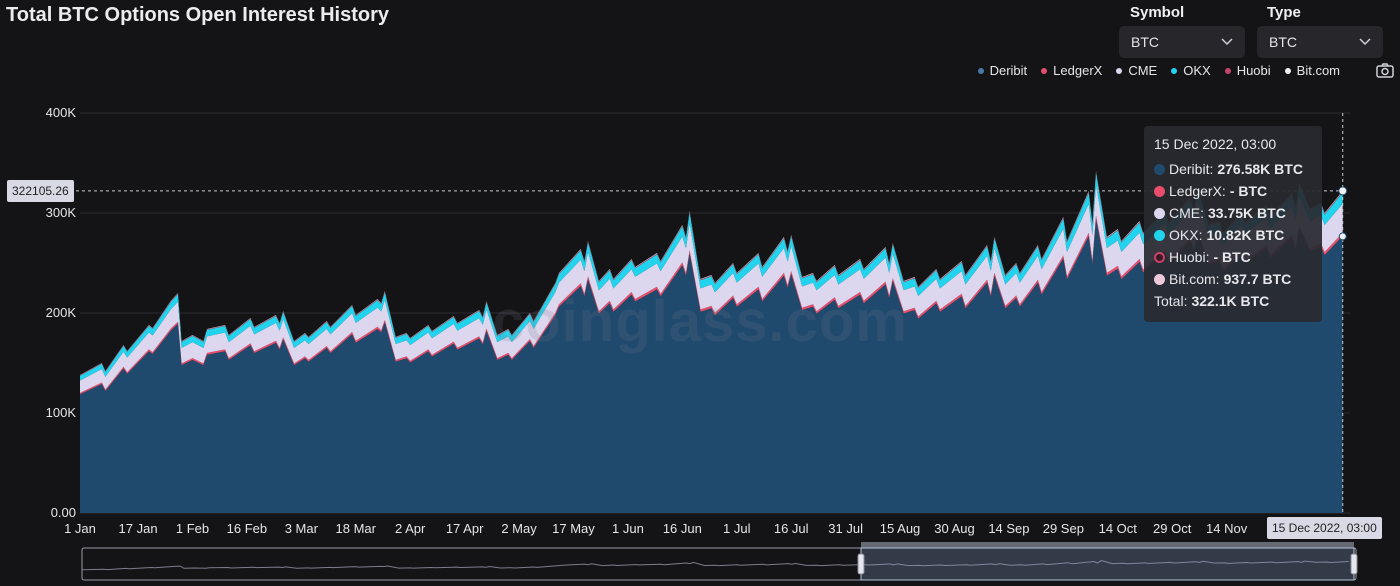 This screenshot has width=1400, height=586. Describe the element at coordinates (1343, 191) in the screenshot. I see `hover-point-total` at that location.